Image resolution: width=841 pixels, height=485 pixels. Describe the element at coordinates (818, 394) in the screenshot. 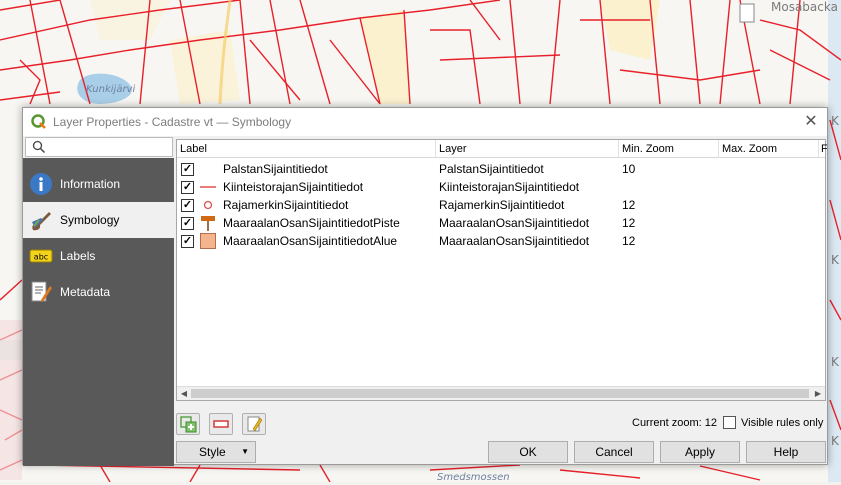

I see `scroll-right-icon: ▶` at that location.